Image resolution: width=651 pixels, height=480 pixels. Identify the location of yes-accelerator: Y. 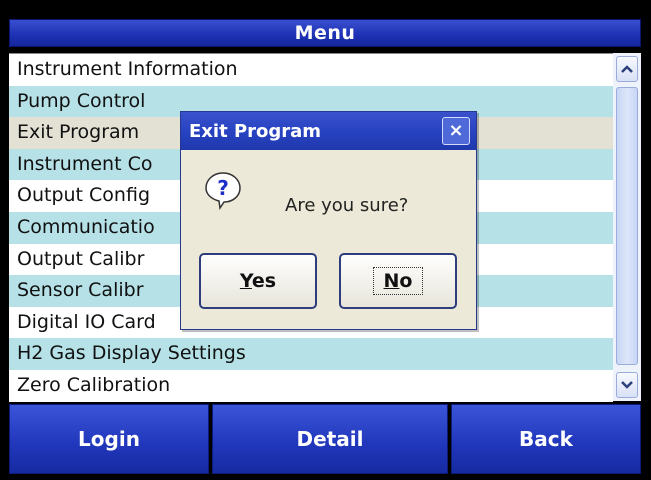
(245, 281).